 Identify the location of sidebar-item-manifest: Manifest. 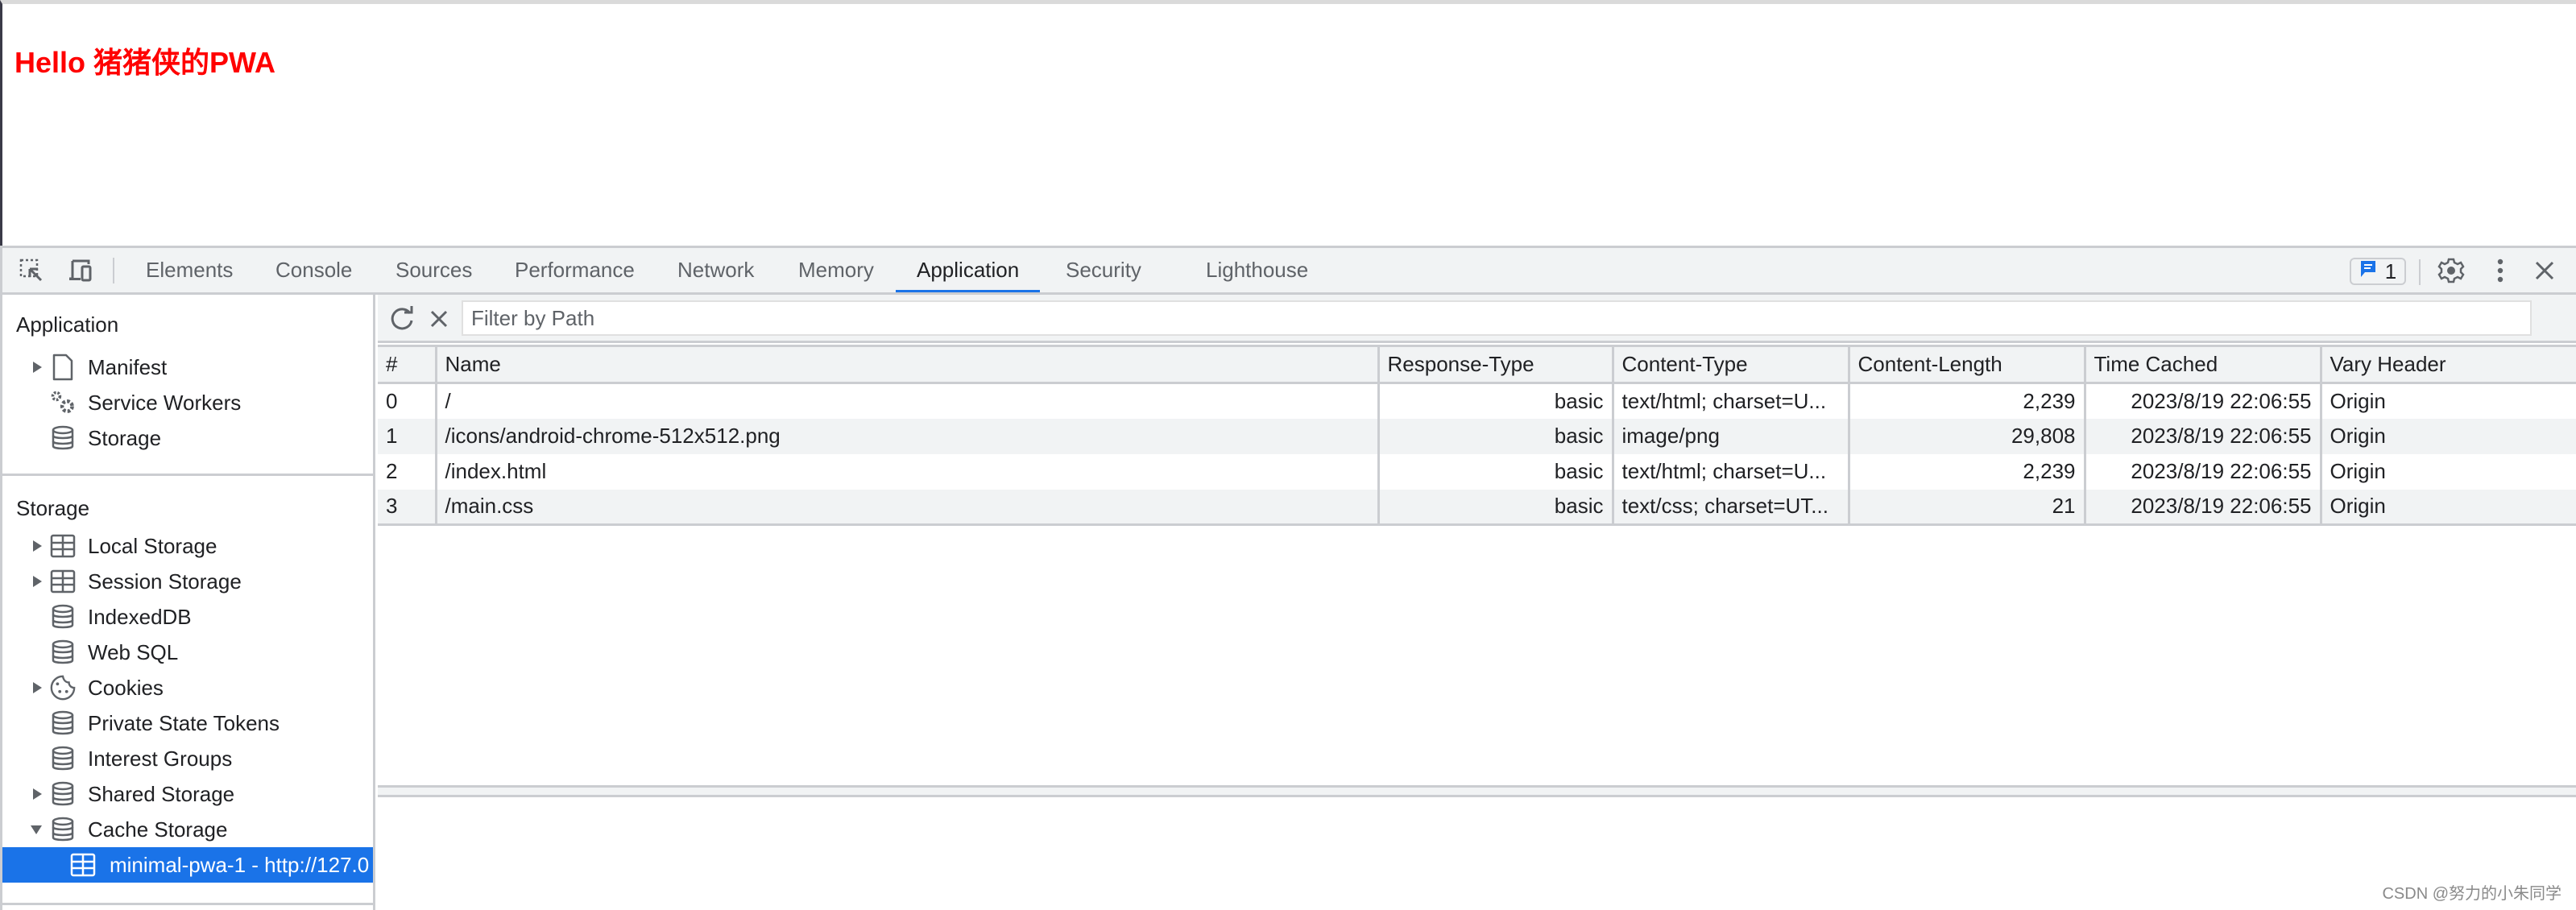
(187, 368).